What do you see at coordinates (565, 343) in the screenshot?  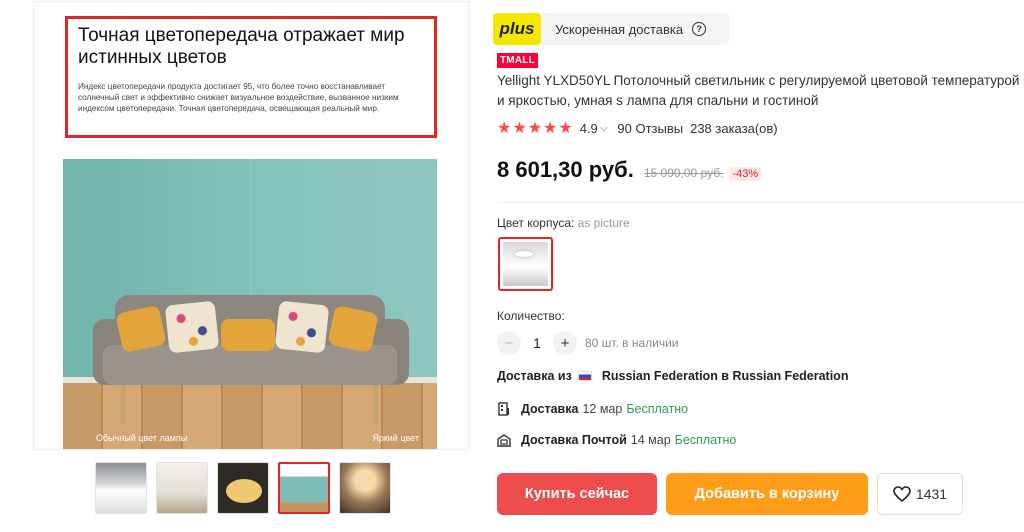 I see `quantity-plus-button: +` at bounding box center [565, 343].